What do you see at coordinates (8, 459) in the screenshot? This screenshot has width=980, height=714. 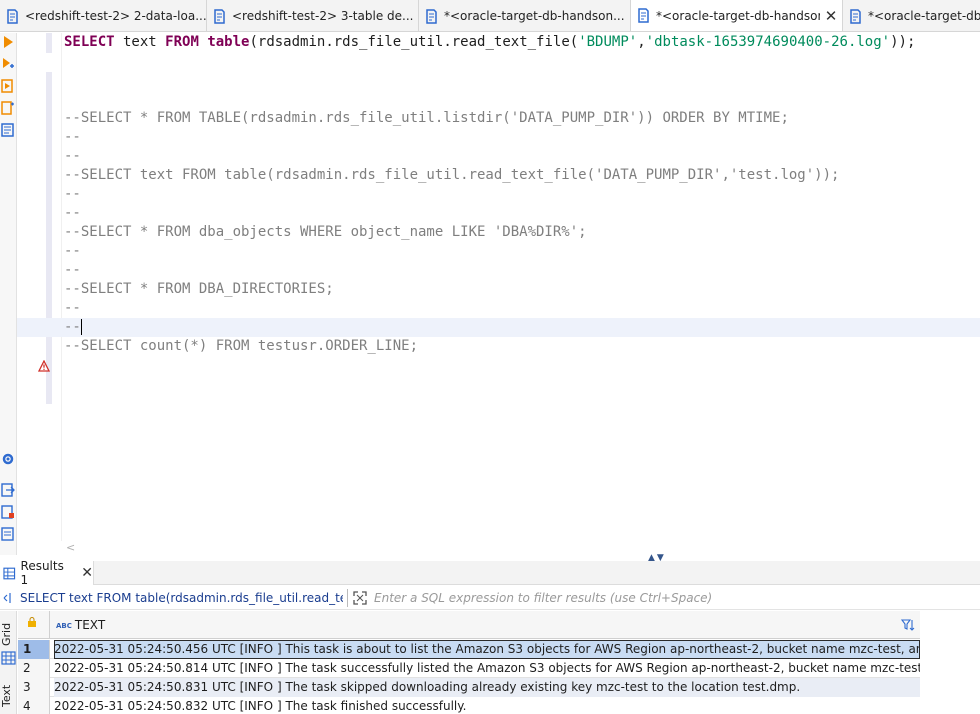 I see `settings-gear-icon` at bounding box center [8, 459].